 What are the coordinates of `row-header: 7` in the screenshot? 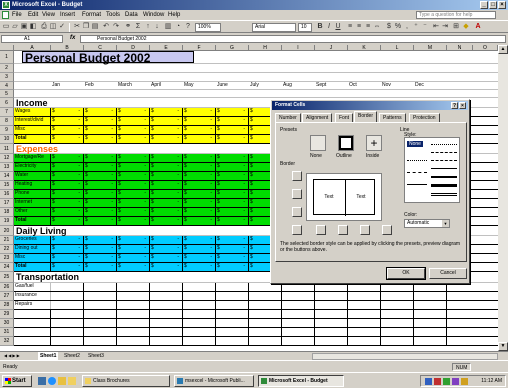 It's located at (7, 112).